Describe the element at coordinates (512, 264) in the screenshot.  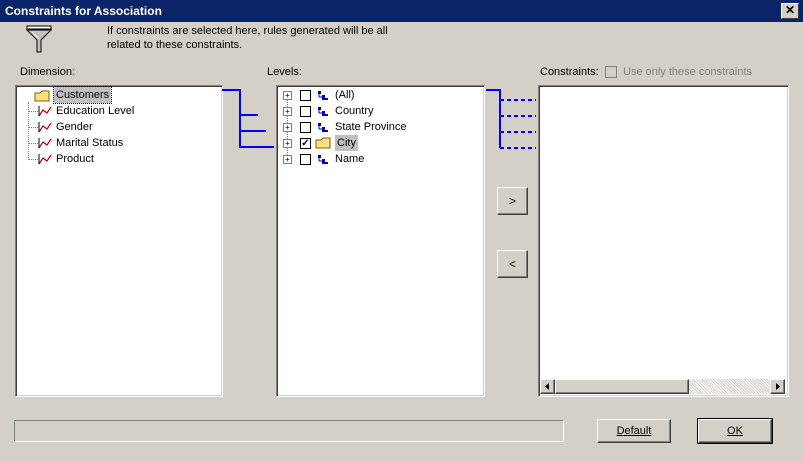
I see `remove-constraint-button: <` at that location.